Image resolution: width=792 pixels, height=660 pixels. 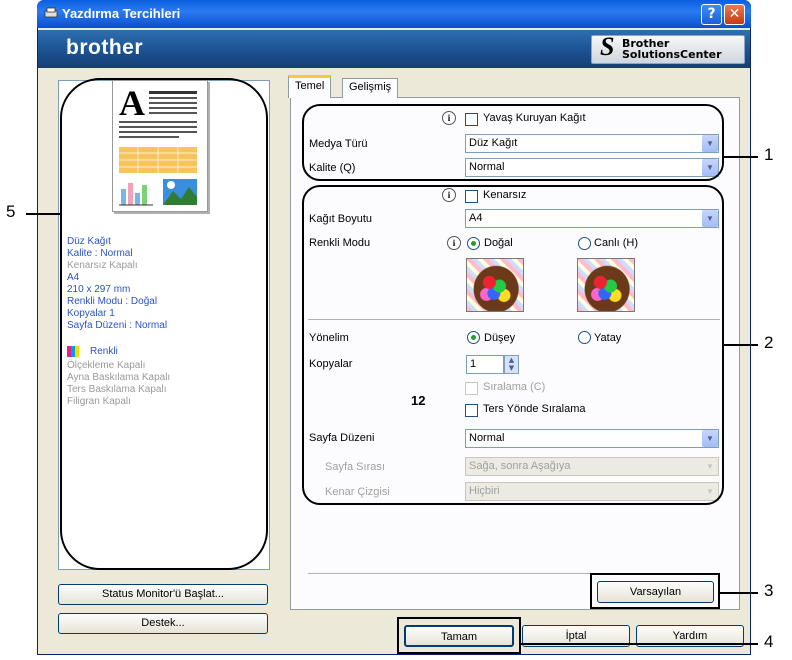 What do you see at coordinates (769, 641) in the screenshot?
I see `callout-number-4: 4` at bounding box center [769, 641].